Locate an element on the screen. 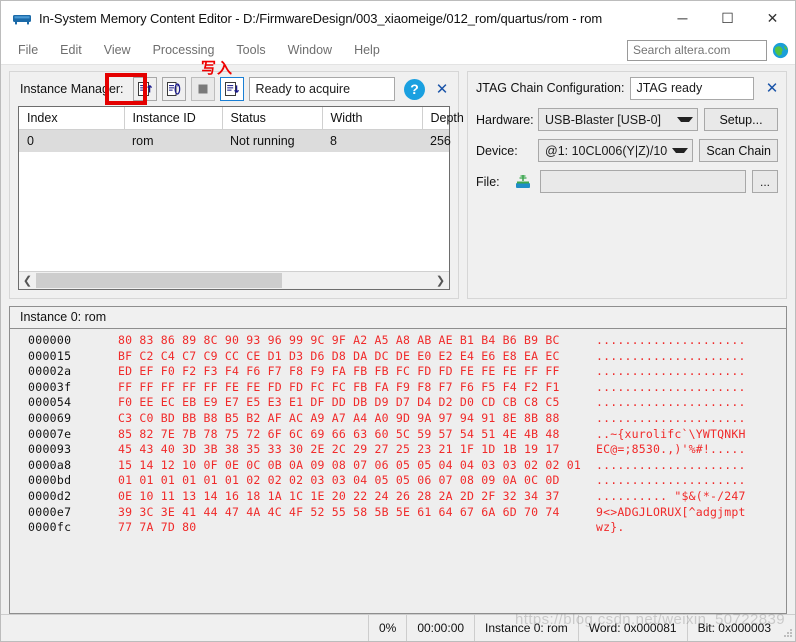  globe-icon is located at coordinates (780, 50).